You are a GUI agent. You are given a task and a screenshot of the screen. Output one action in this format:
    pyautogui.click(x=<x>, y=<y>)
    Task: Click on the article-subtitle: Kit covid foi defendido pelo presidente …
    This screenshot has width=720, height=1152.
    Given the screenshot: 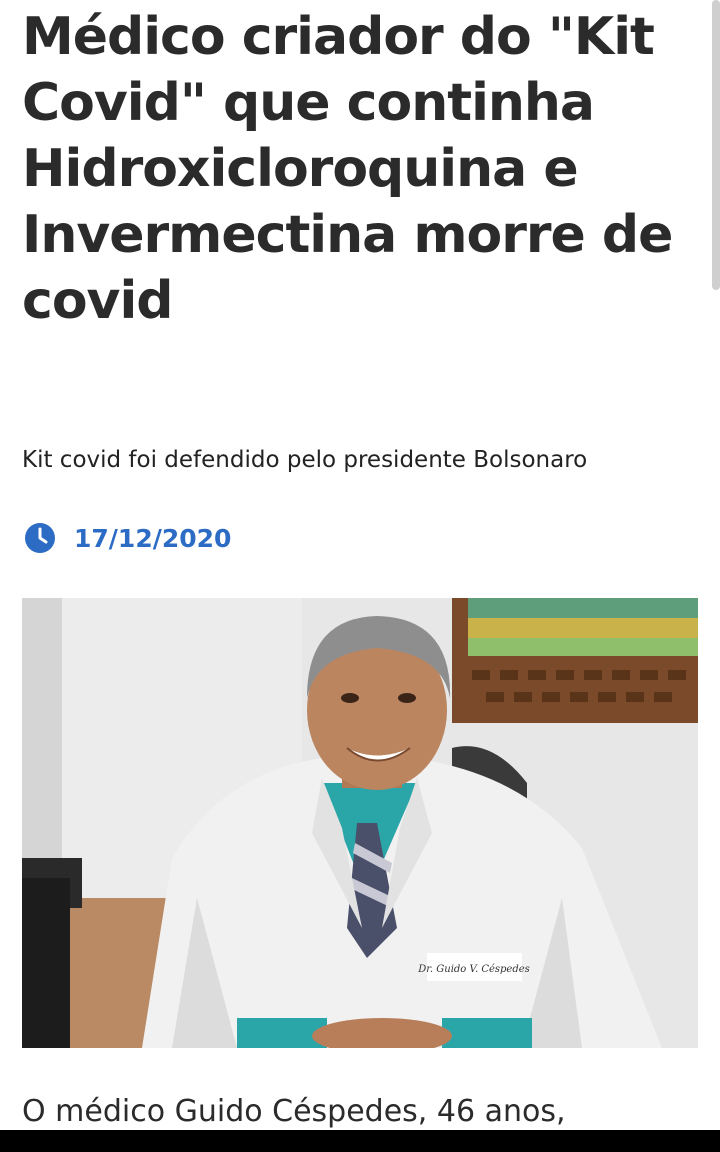 What is the action you would take?
    pyautogui.click(x=305, y=460)
    